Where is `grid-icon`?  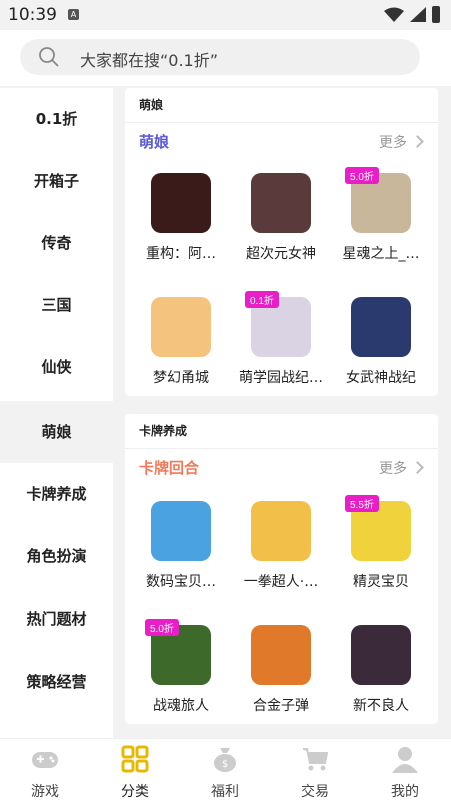 grid-icon is located at coordinates (135, 759).